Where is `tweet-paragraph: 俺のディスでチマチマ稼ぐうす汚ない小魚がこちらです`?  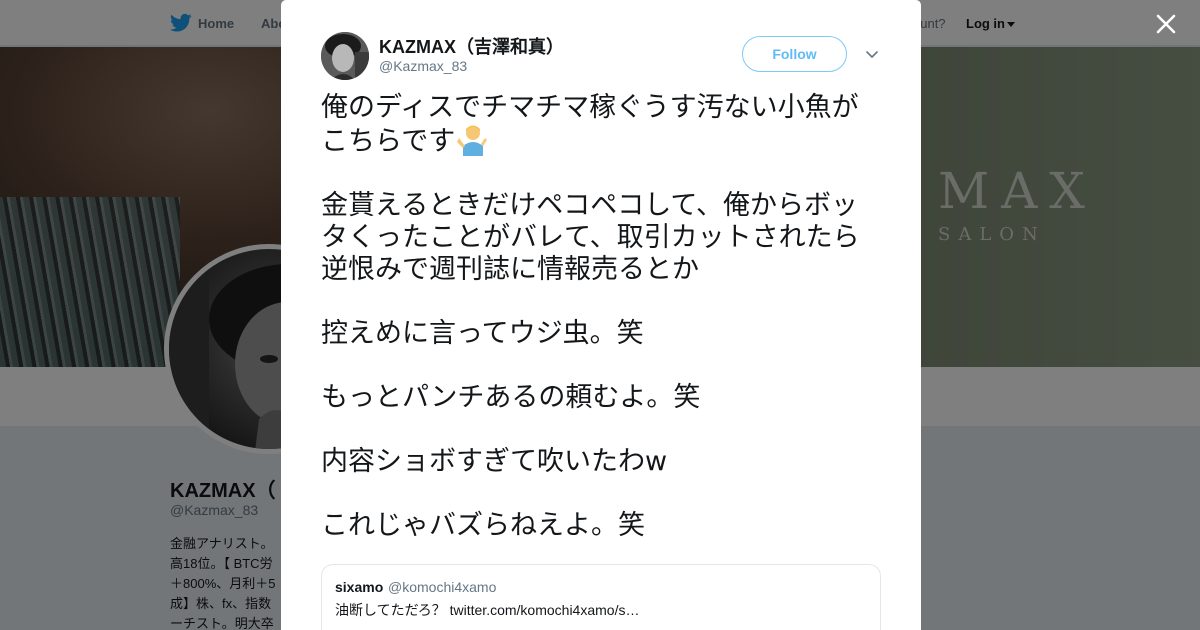
tweet-paragraph: 俺のディスでチマチマ稼ぐうす汚ない小魚がこちらです is located at coordinates (601, 125).